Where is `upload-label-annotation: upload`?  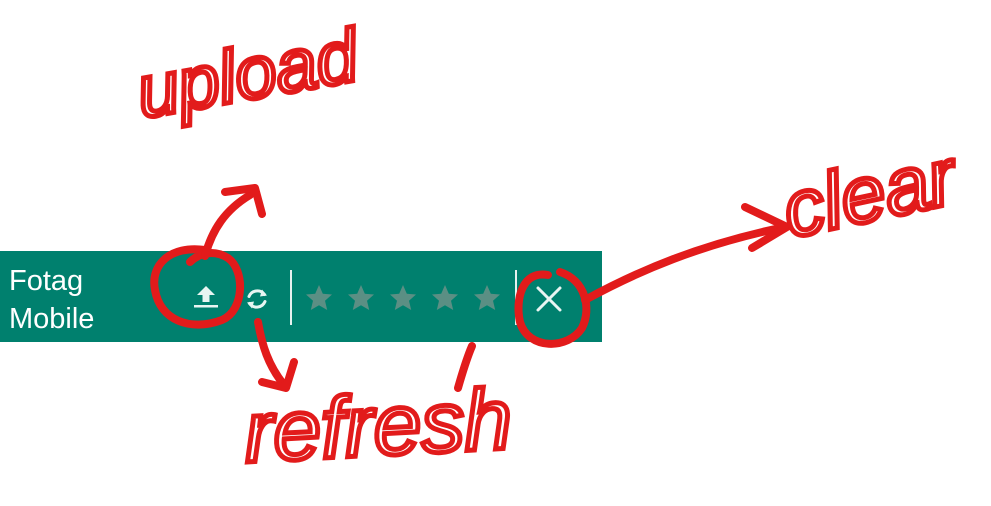 upload-label-annotation: upload is located at coordinates (248, 73).